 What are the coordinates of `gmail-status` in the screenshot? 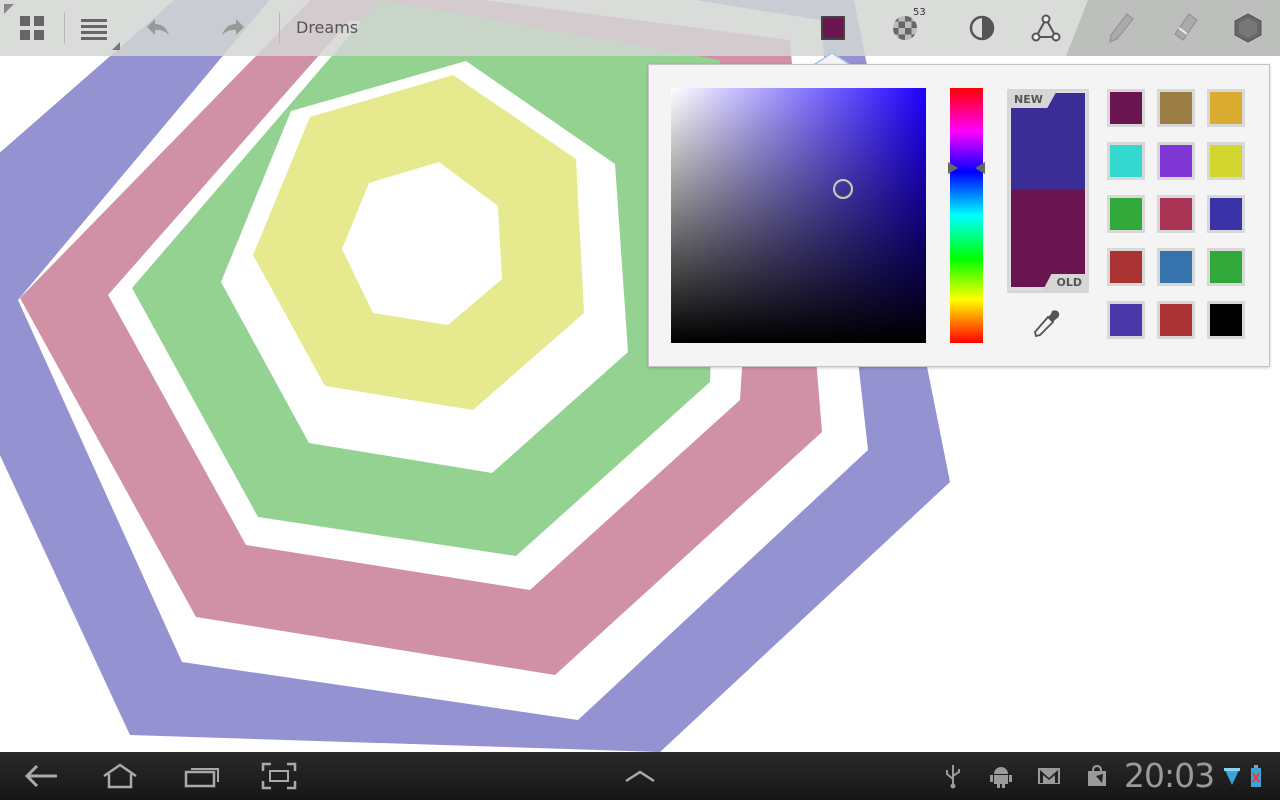 It's located at (1049, 776).